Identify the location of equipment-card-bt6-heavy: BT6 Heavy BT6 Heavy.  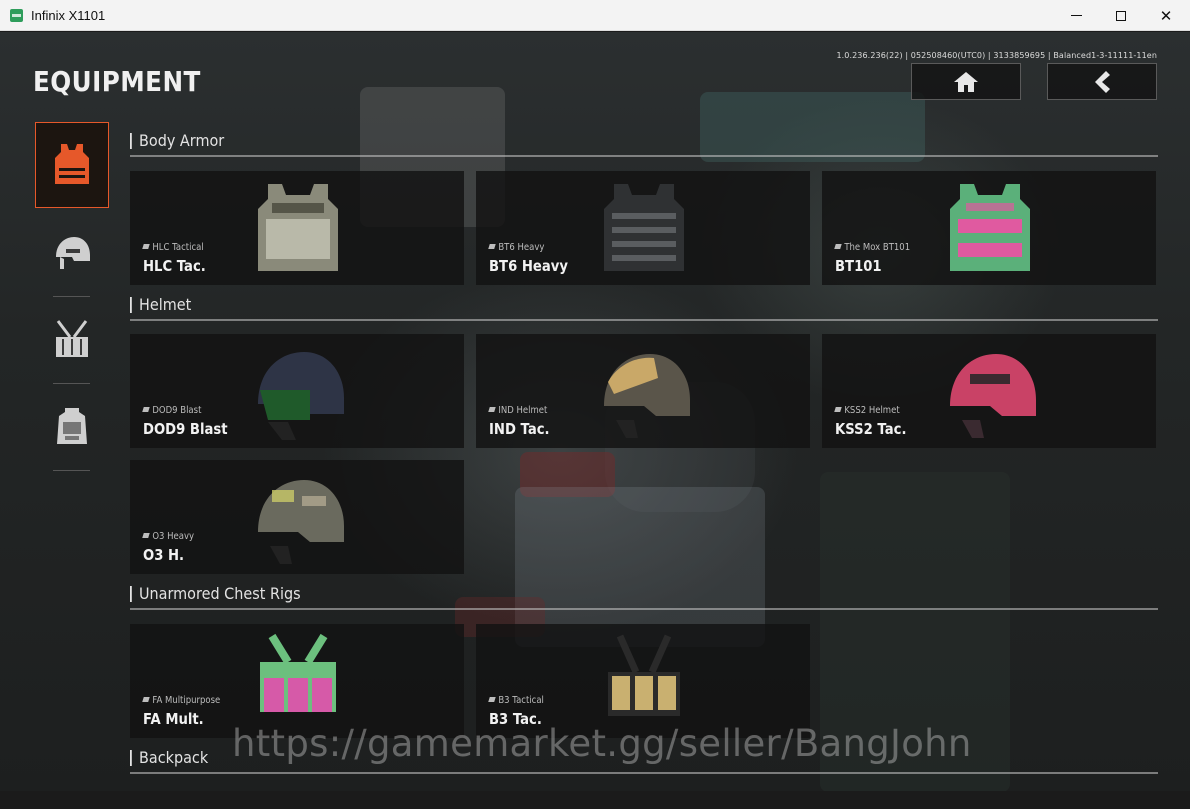
(643, 228).